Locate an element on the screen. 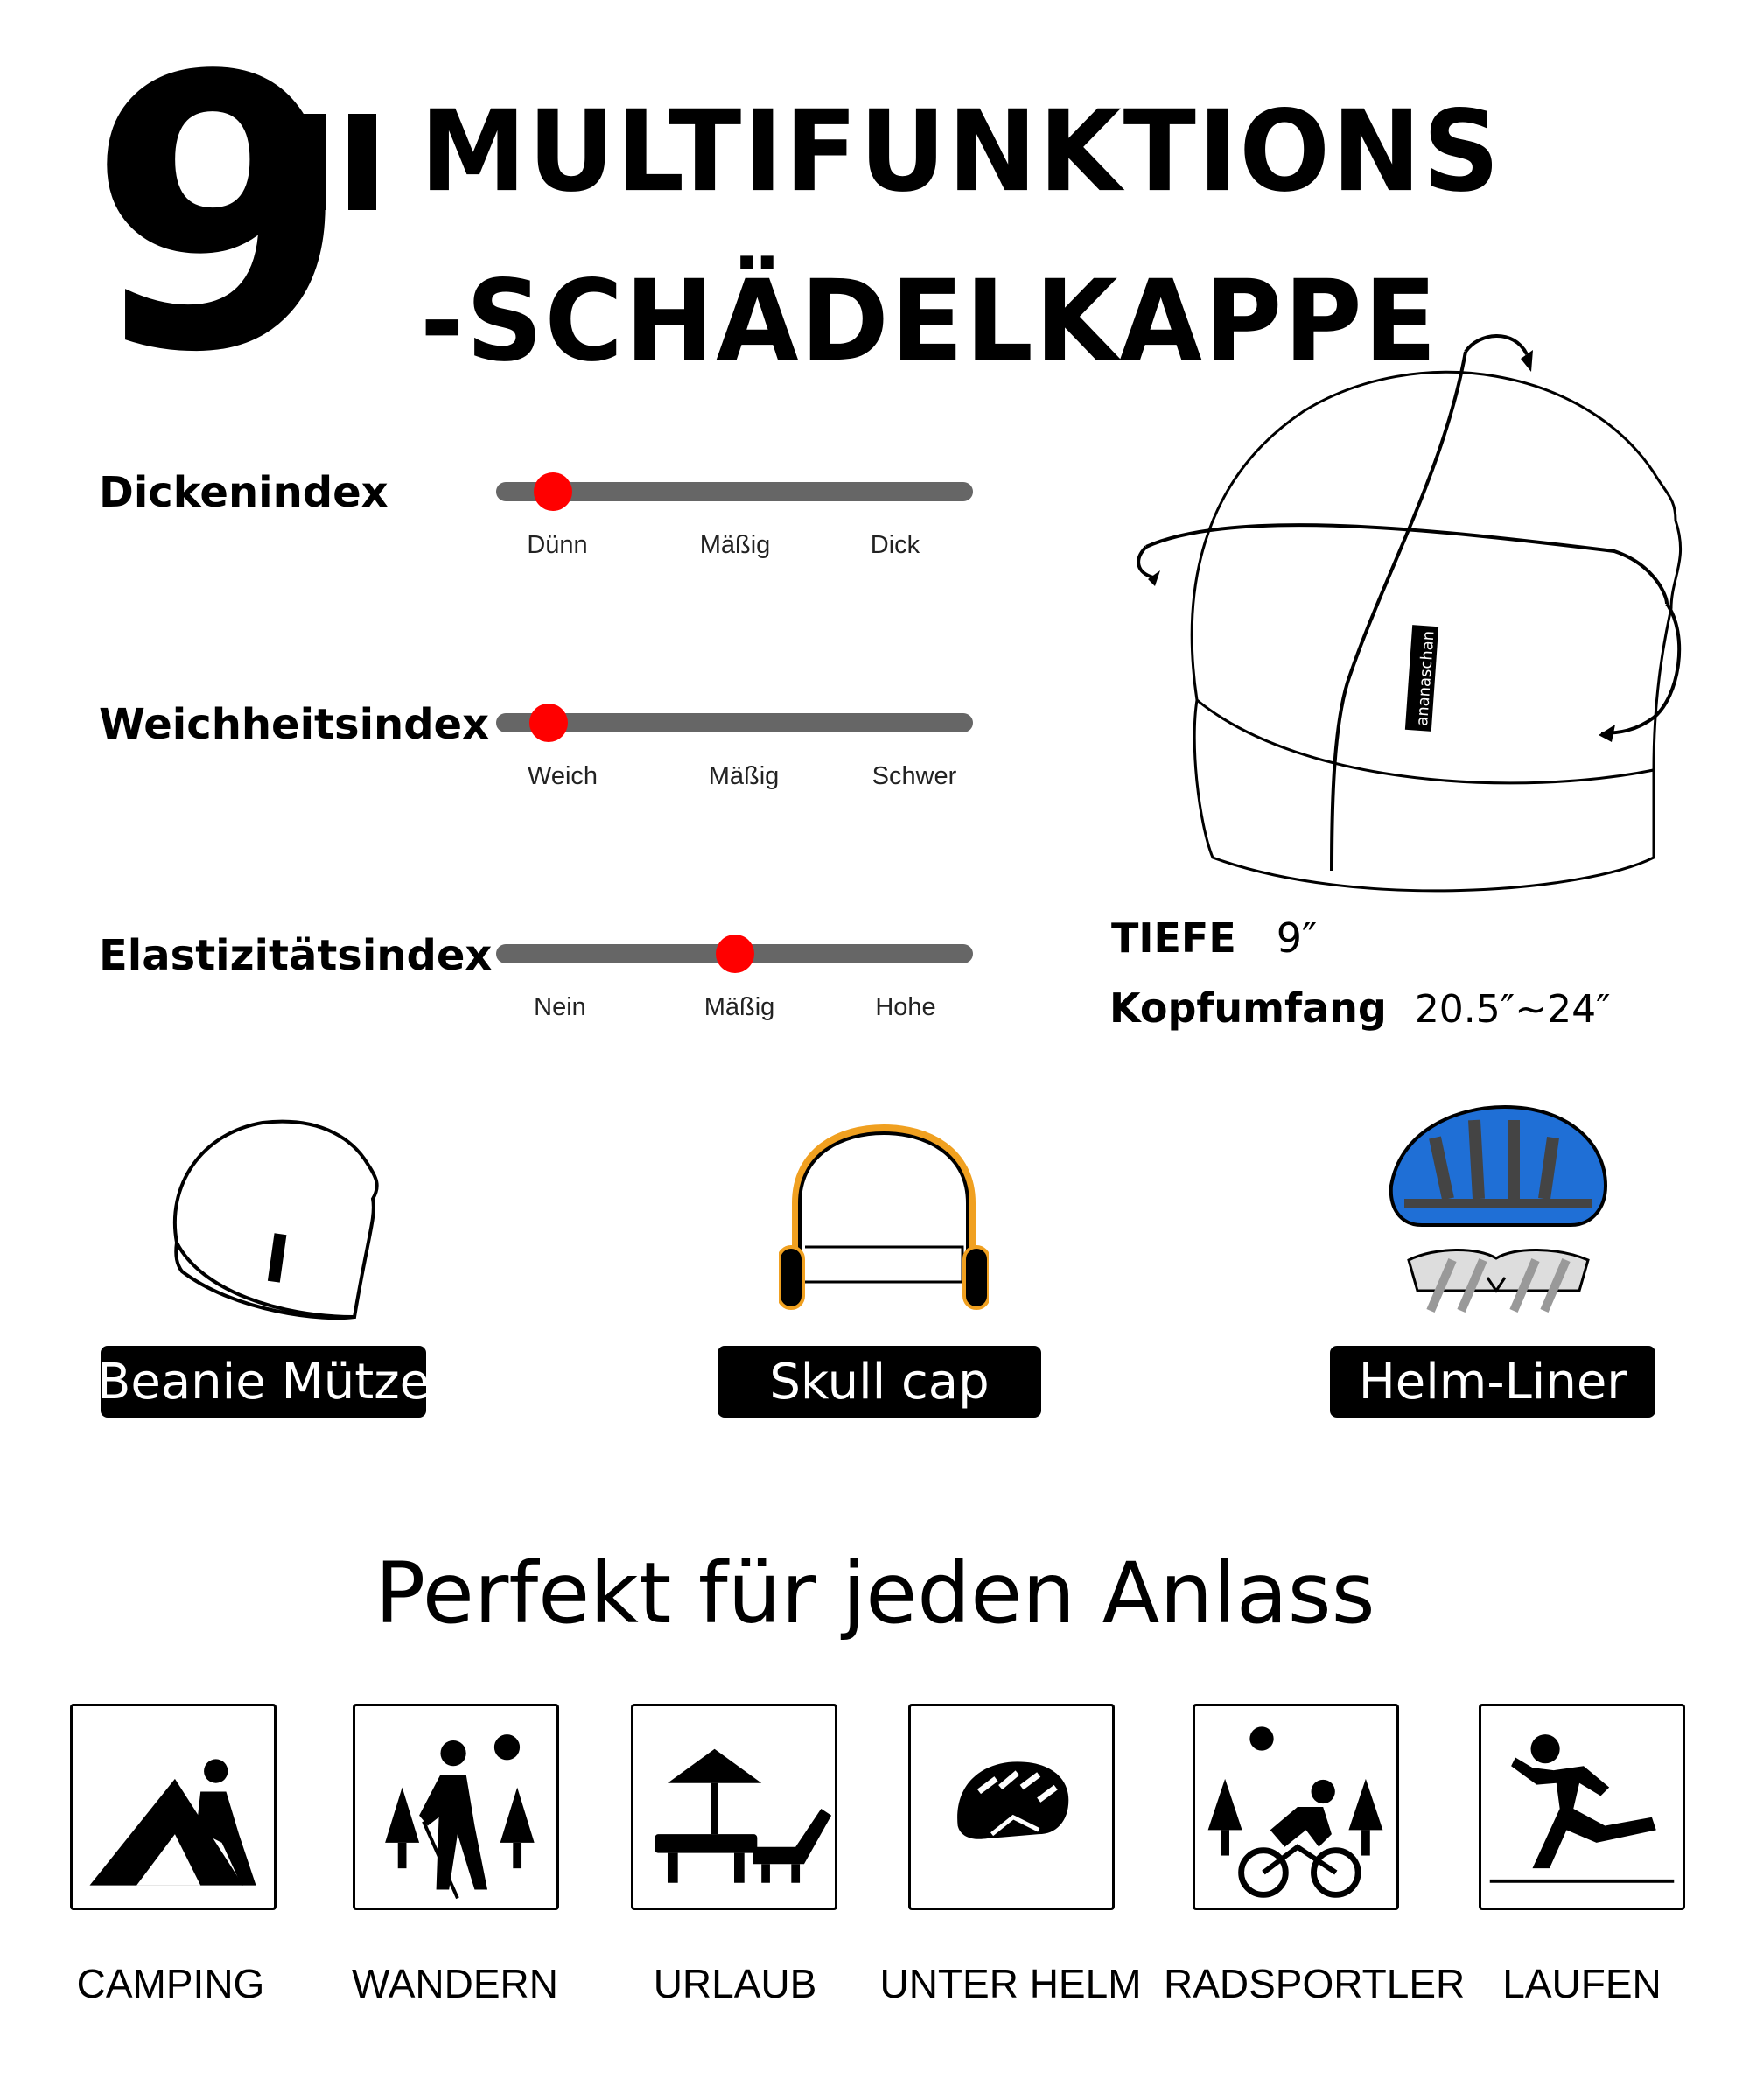 The height and width of the screenshot is (2100, 1750). activity-card-hiking is located at coordinates (456, 1807).